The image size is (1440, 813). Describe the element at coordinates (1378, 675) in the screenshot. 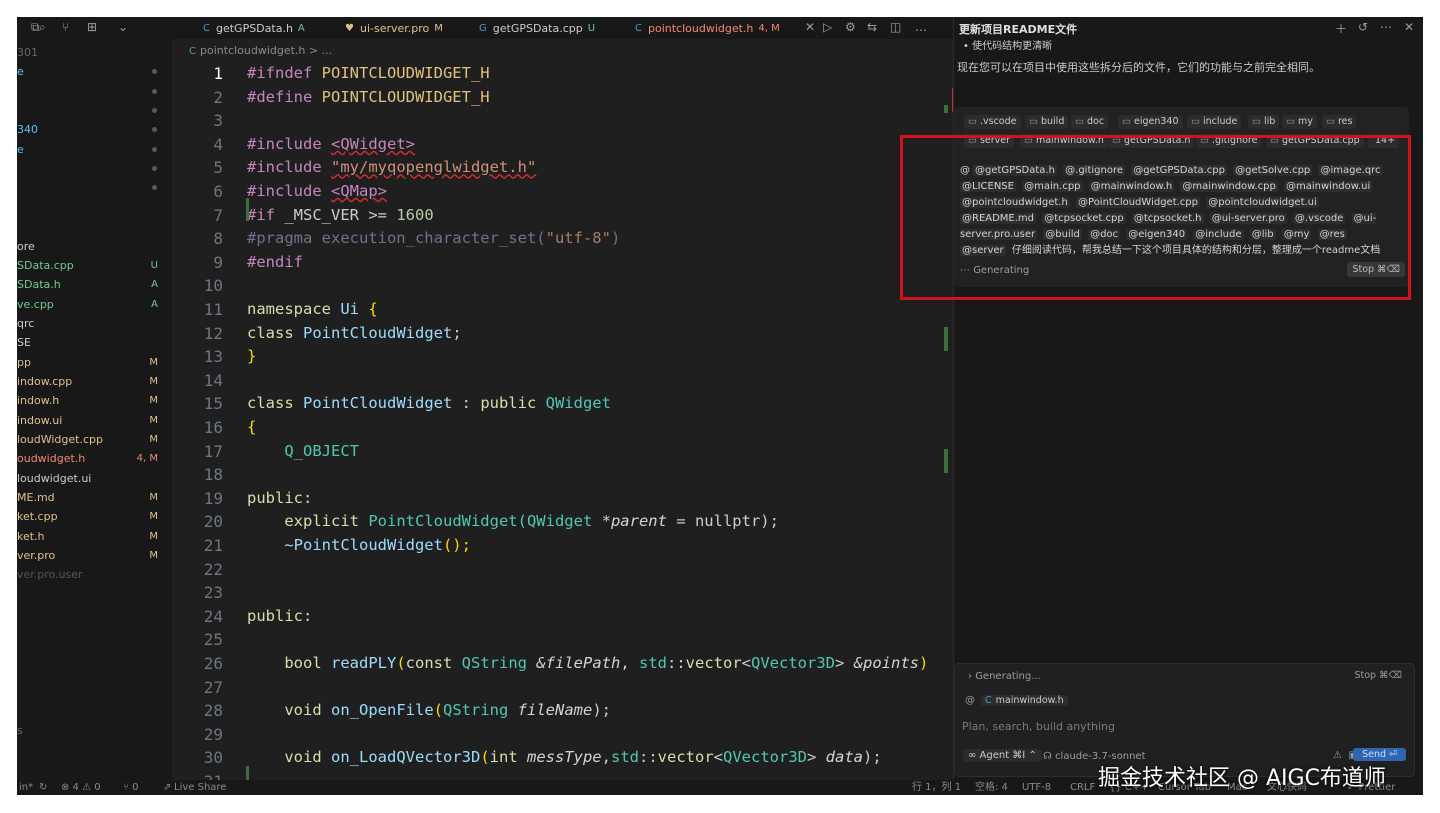

I see `stop-button: Stop ⌘⌫` at that location.